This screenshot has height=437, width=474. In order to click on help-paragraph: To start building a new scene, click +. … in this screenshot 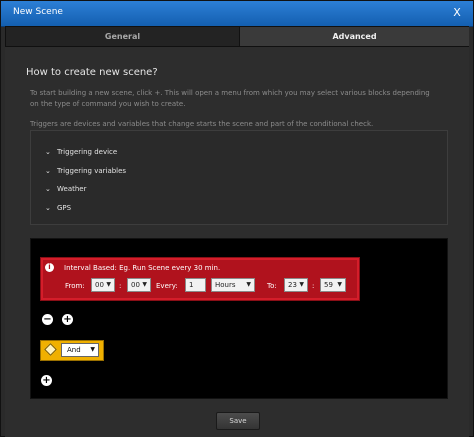, I will do `click(230, 98)`.